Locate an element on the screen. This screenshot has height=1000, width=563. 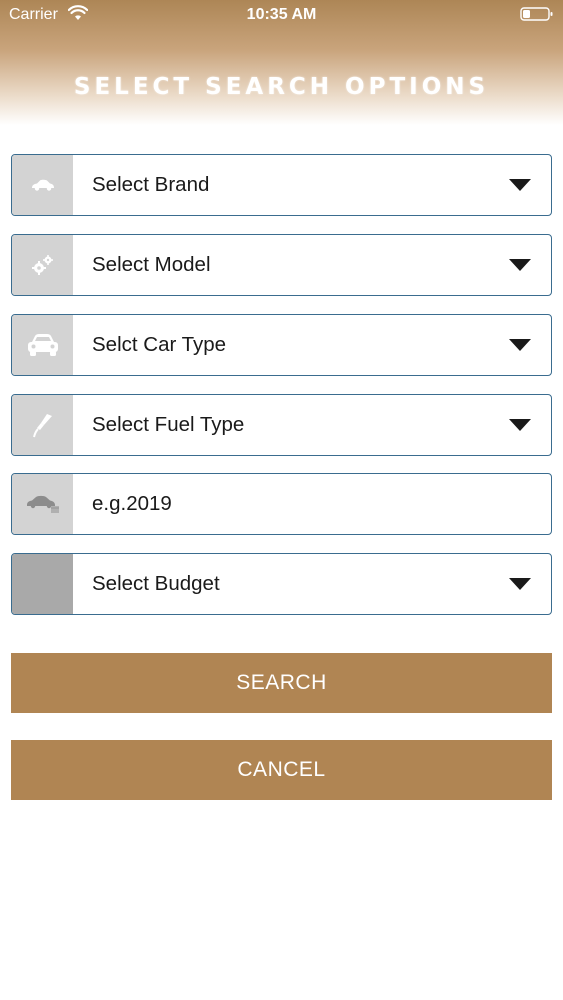
car-silhouette-icon is located at coordinates (42, 185).